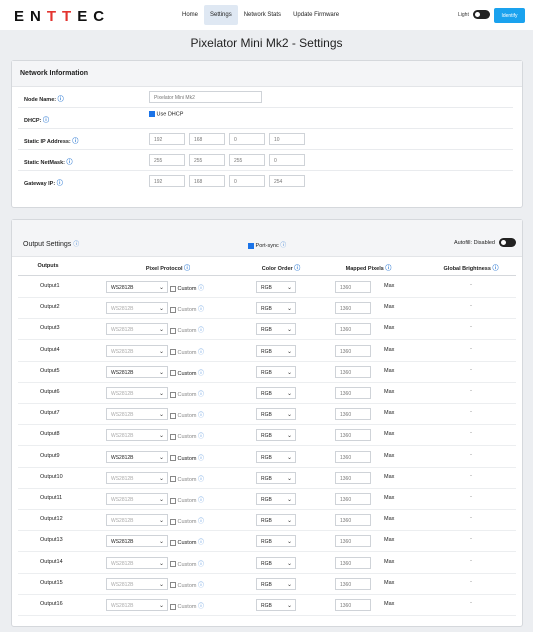 The image size is (533, 632). Describe the element at coordinates (287, 181) in the screenshot. I see `gateway-octet-4: 254` at that location.